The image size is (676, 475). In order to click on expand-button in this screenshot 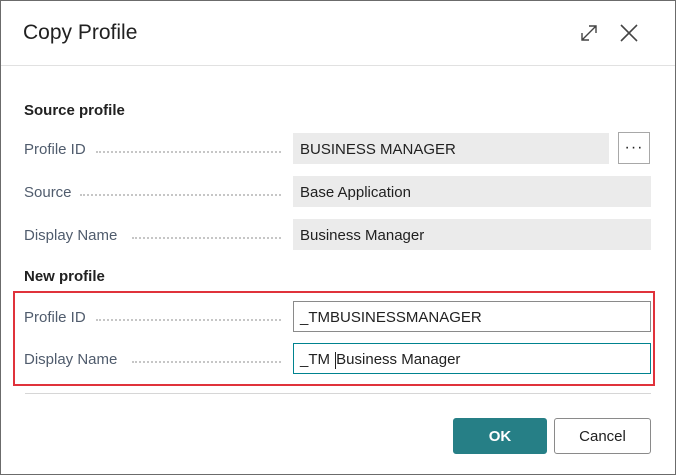, I will do `click(589, 33)`.